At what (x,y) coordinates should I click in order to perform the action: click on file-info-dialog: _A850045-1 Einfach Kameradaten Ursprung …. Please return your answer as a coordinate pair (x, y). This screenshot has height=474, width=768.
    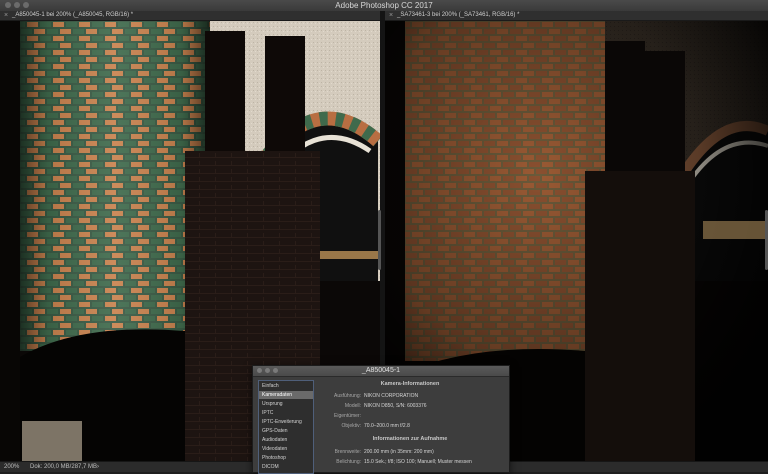
    Looking at the image, I should click on (381, 419).